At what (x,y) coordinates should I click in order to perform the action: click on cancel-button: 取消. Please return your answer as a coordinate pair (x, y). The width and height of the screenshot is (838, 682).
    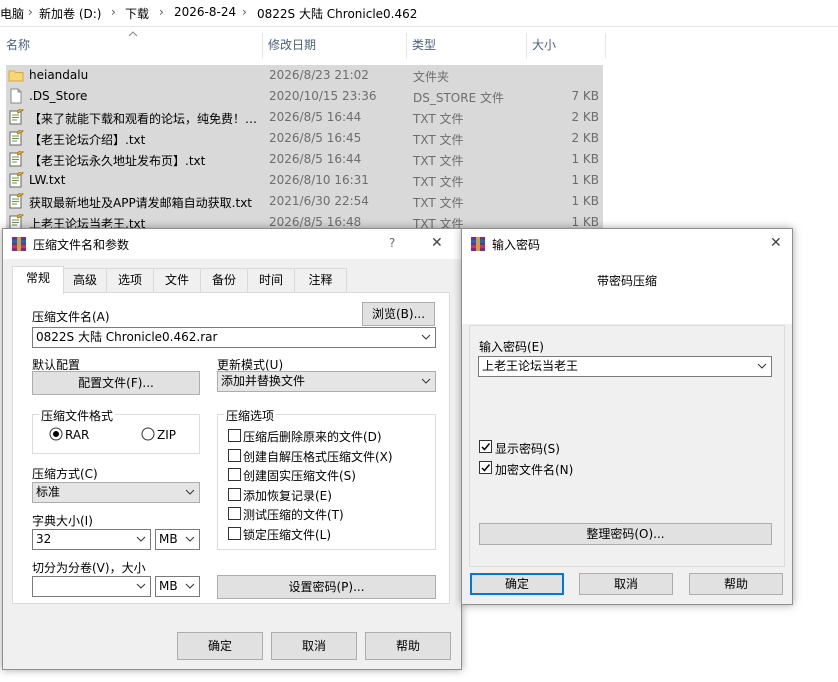
    Looking at the image, I should click on (314, 646).